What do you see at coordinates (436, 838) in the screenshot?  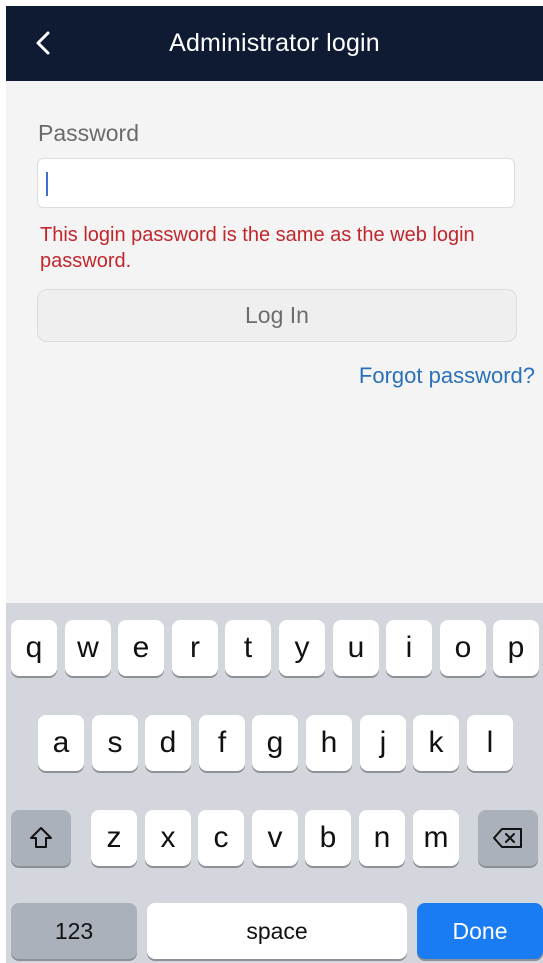 I see `key-m: m` at bounding box center [436, 838].